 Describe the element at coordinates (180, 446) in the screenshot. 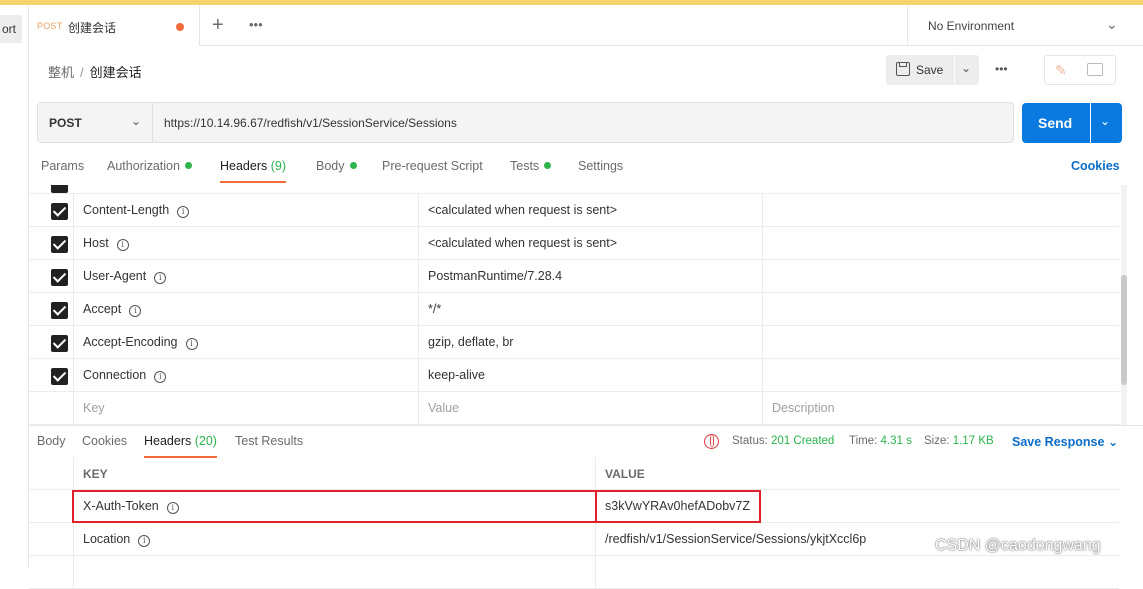

I see `response-tab-headers: Headers (20)` at that location.